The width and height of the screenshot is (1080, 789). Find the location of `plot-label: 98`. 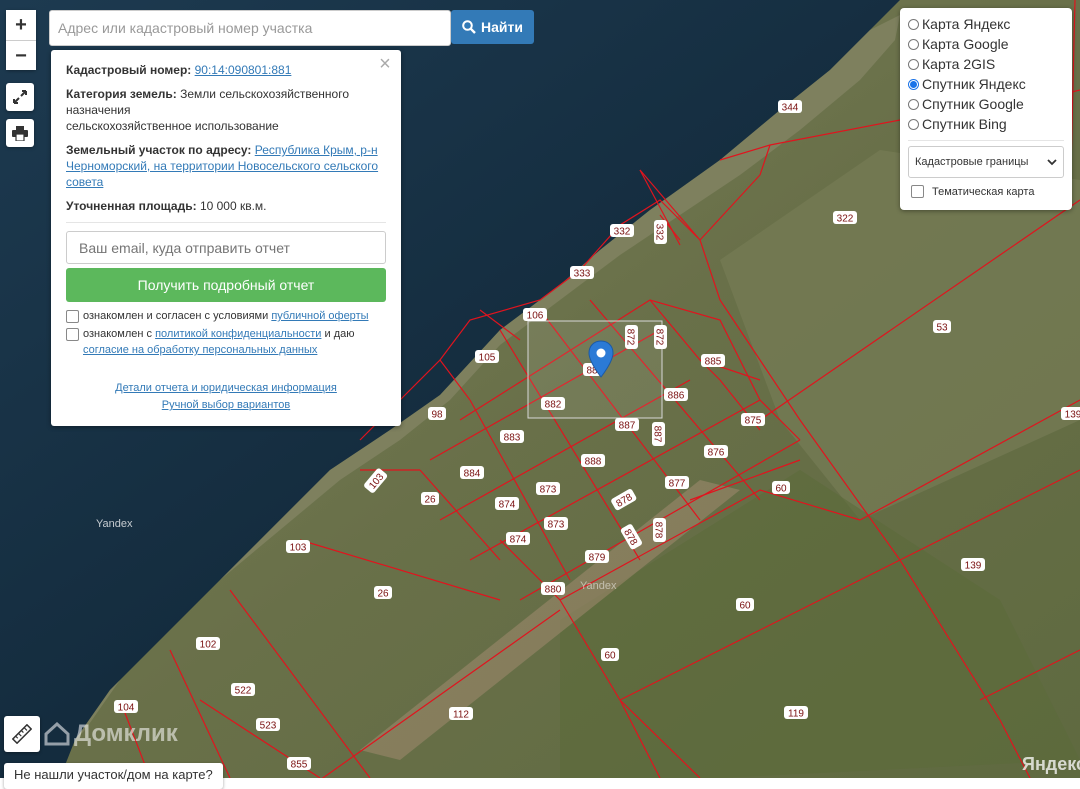

plot-label: 98 is located at coordinates (437, 414).